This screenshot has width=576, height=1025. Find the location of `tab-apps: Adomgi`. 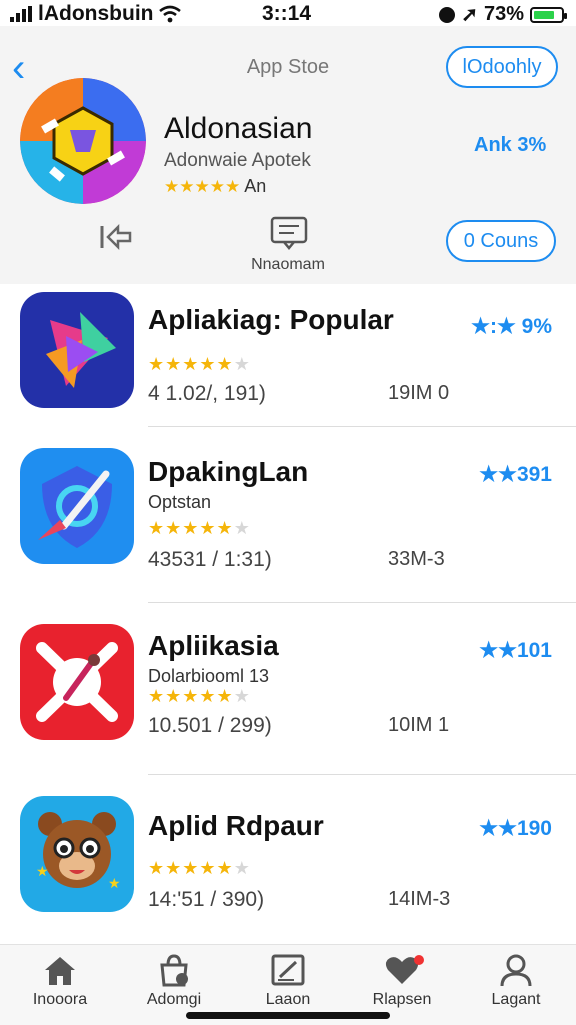

tab-apps: Adomgi is located at coordinates (174, 981).